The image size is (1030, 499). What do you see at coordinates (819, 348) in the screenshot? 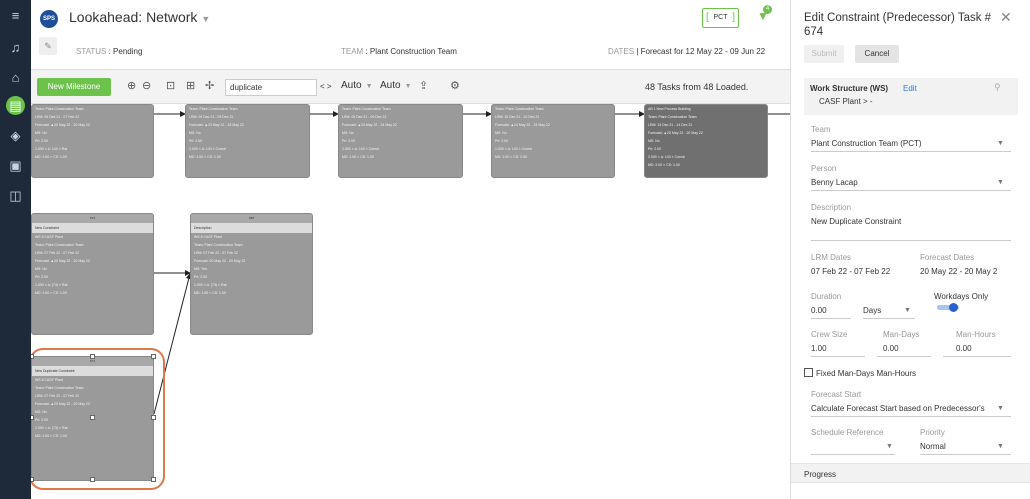
I see `crew-size-input: 1.00` at bounding box center [819, 348].